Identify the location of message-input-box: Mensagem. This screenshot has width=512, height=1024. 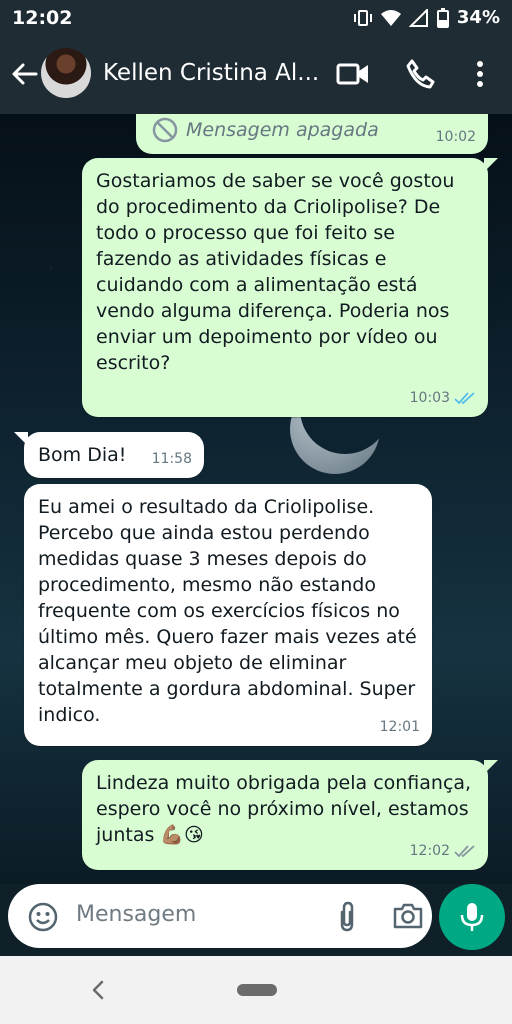
(220, 916).